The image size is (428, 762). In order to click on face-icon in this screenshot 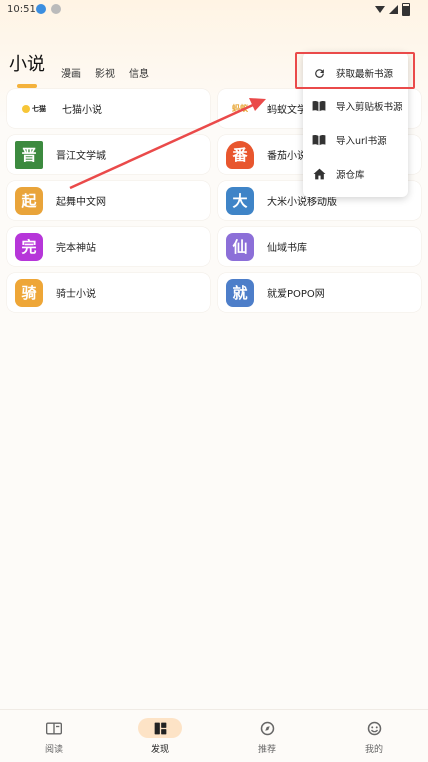, I will do `click(374, 728)`.